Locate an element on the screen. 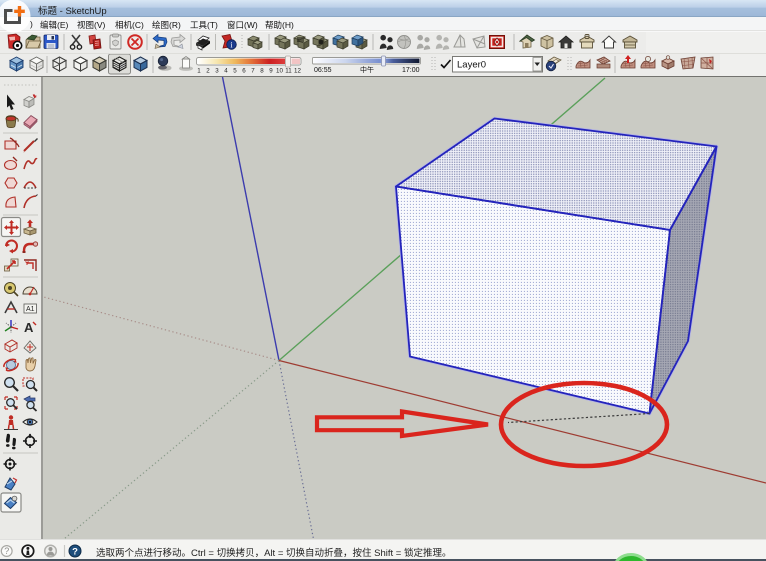  svg-text: 06:55 is located at coordinates (323, 70).